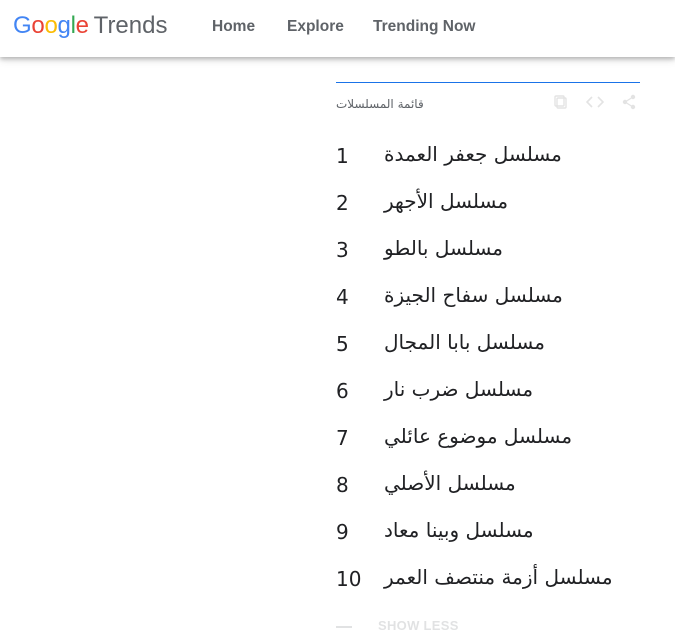  I want to click on rank-number: 1, so click(342, 156).